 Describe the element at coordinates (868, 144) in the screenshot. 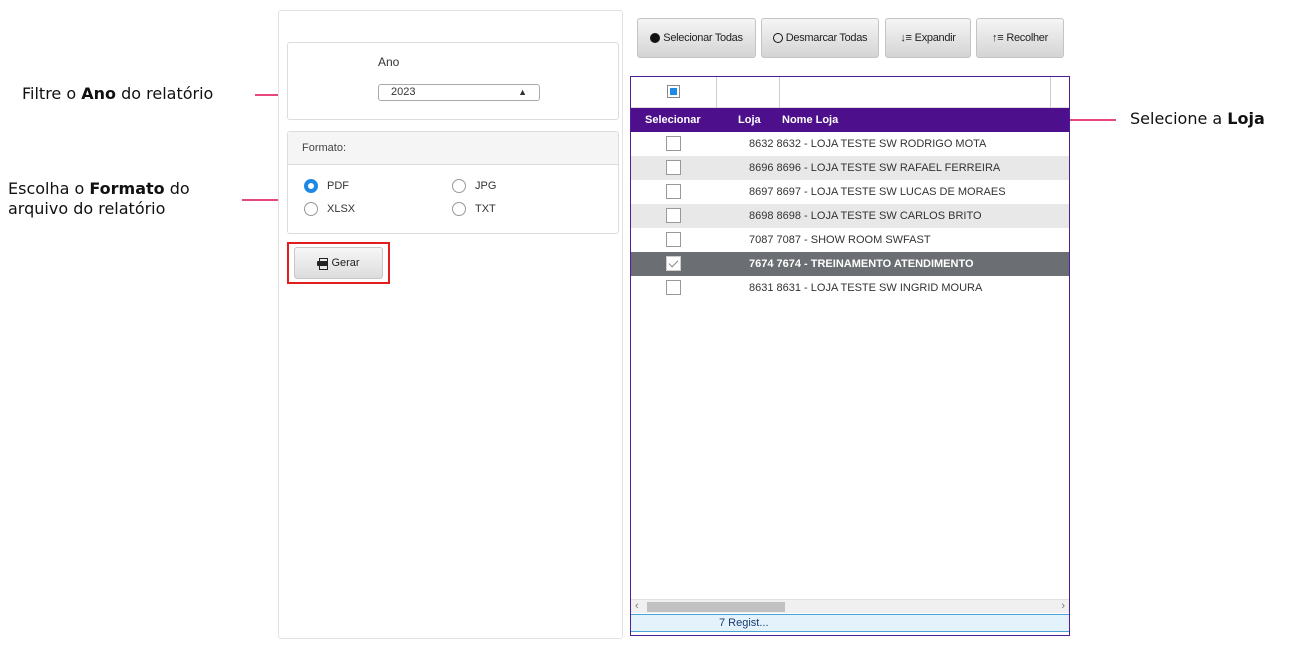

I see `row-text: 8632 8632 - LOJA TESTE SW RODRIGO MOTA` at that location.